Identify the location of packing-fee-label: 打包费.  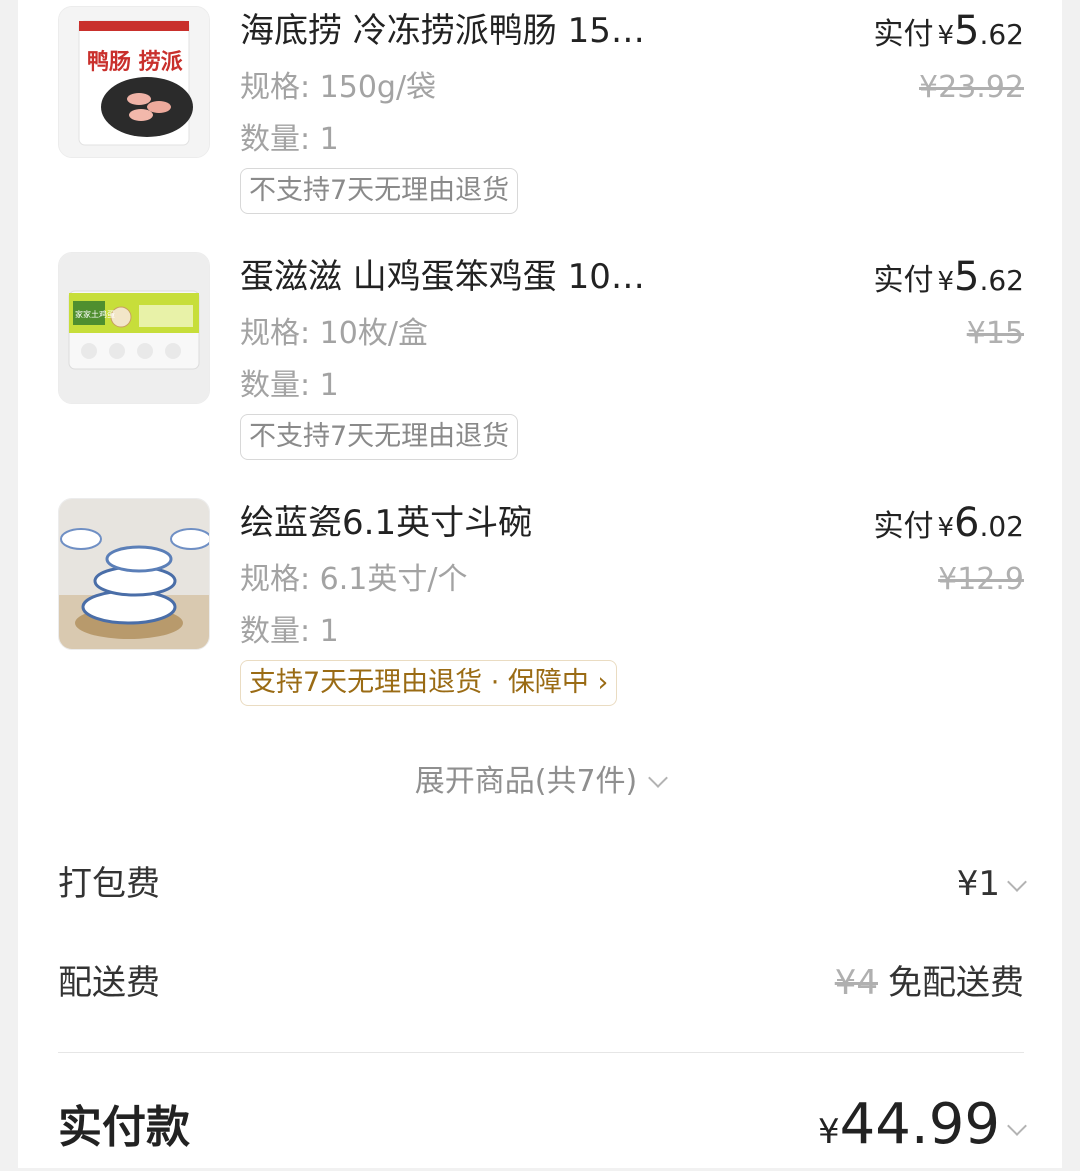
(109, 884).